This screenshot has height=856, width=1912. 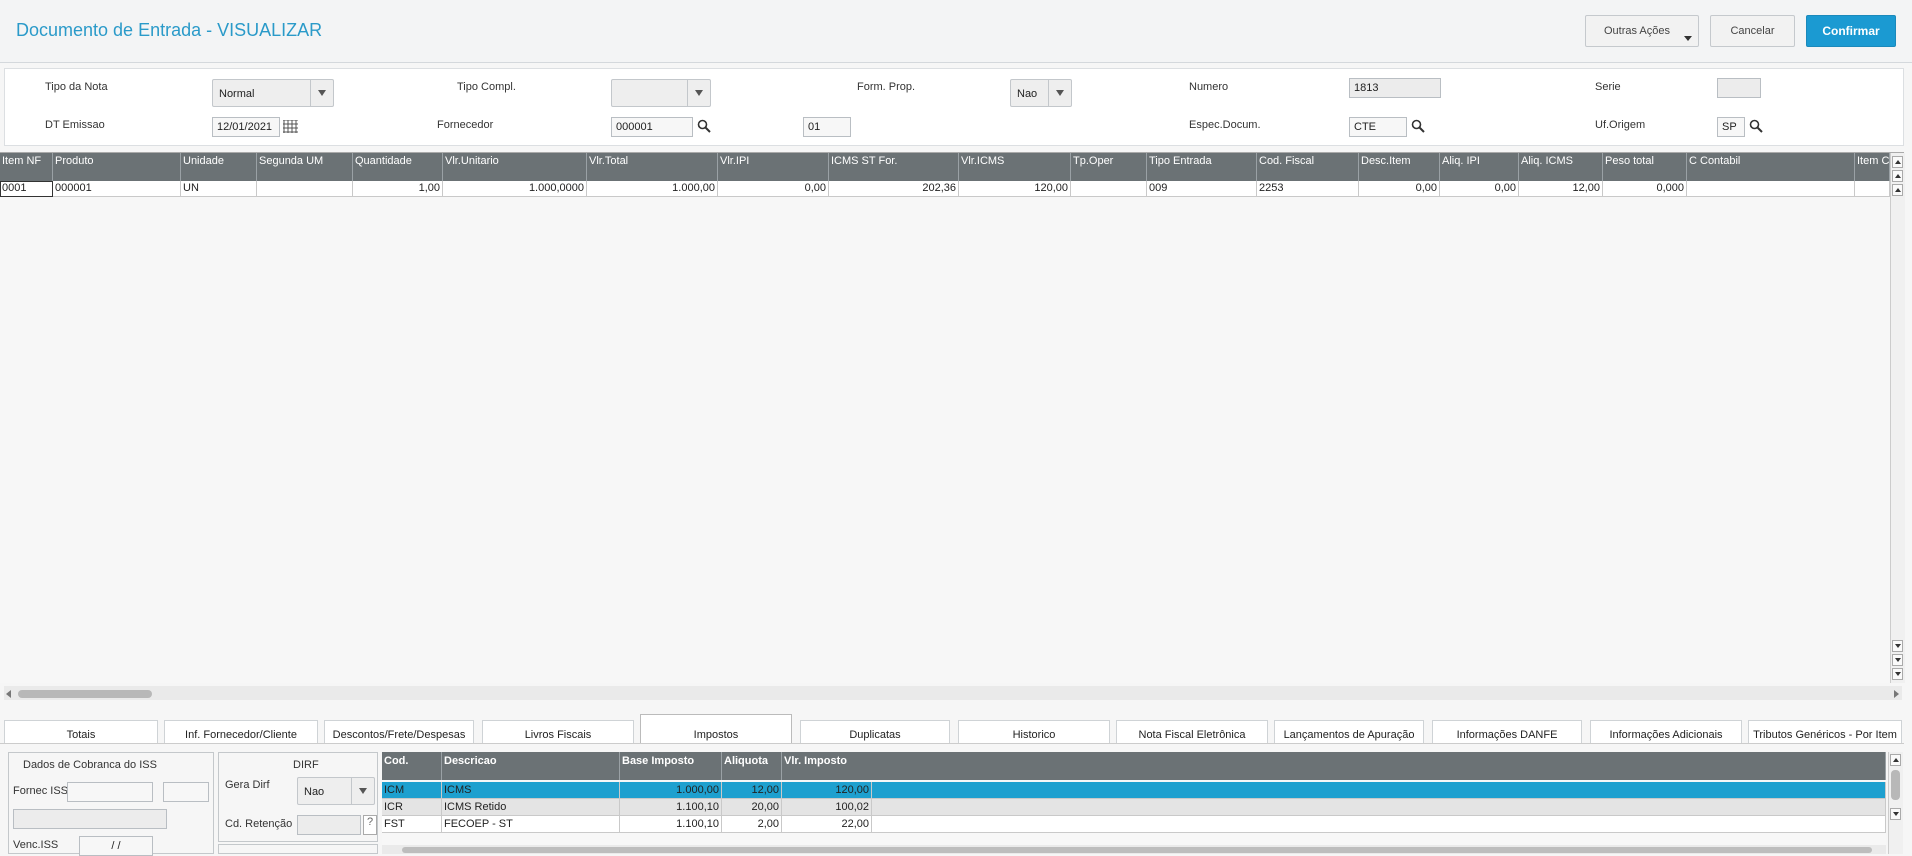 I want to click on taxes-cell: FECOEP - ST, so click(x=531, y=824).